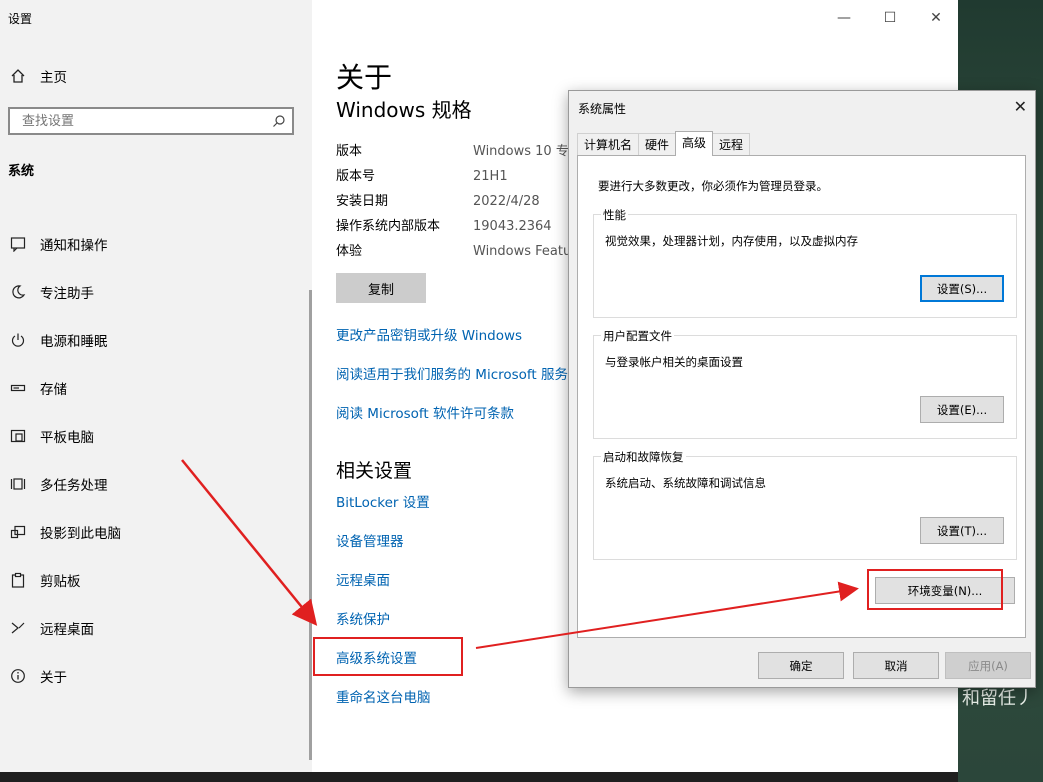 The height and width of the screenshot is (782, 1043). I want to click on sidebar-item-label: 主页, so click(53, 78).